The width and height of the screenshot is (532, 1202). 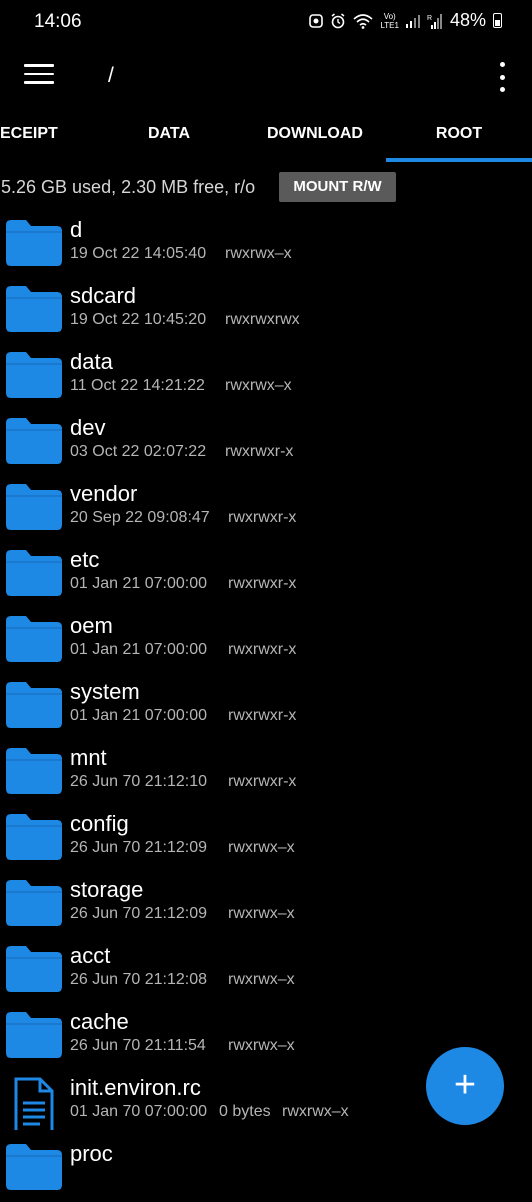 I want to click on folder-row: oem 01 Jan 21 07:00:00 rwxrwxr-x, so click(x=266, y=641).